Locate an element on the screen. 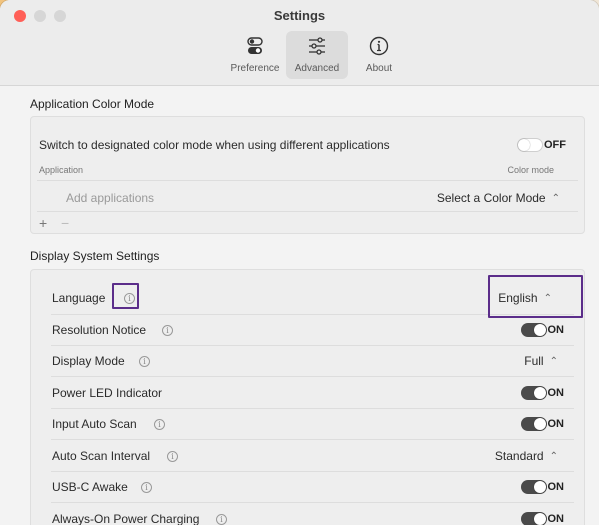 The width and height of the screenshot is (599, 525). tab-preference: Preference is located at coordinates (255, 55).